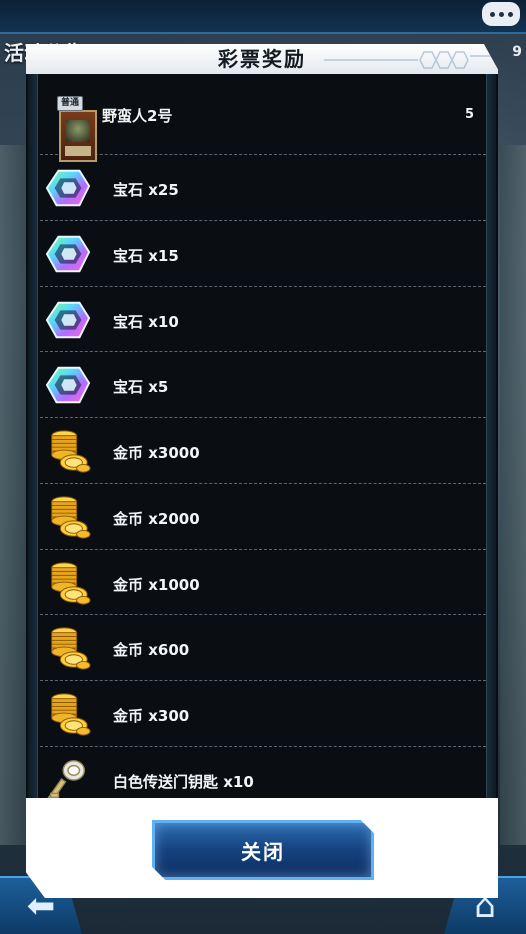 The height and width of the screenshot is (934, 526). I want to click on dialog-title: 彩票奖励, so click(262, 59).